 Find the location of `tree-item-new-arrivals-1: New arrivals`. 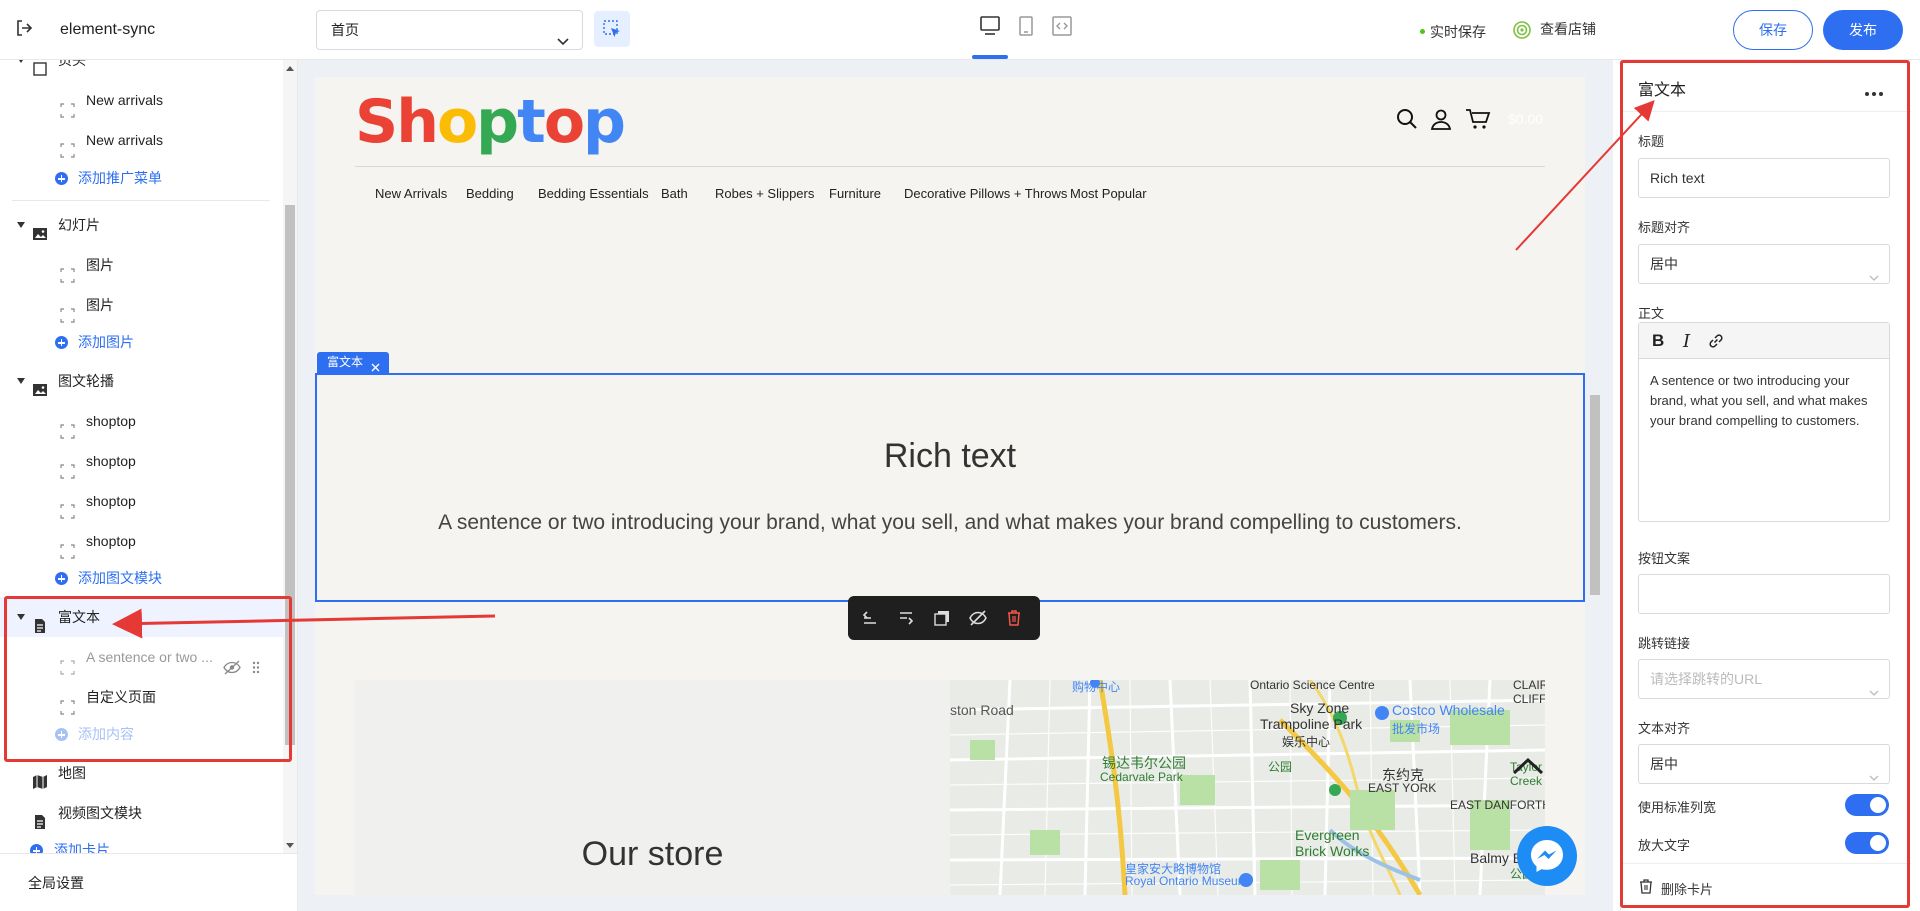

tree-item-new-arrivals-1: New arrivals is located at coordinates (141, 100).